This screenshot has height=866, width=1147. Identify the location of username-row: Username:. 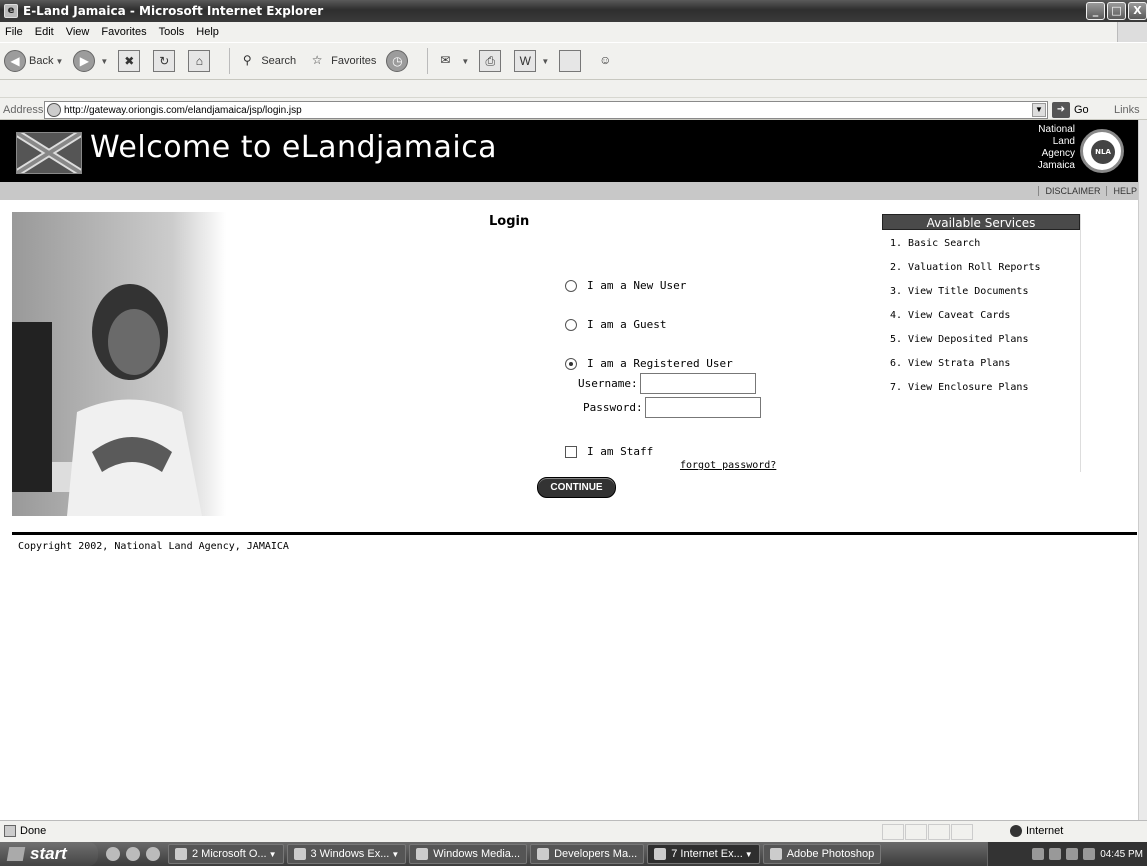
(667, 383).